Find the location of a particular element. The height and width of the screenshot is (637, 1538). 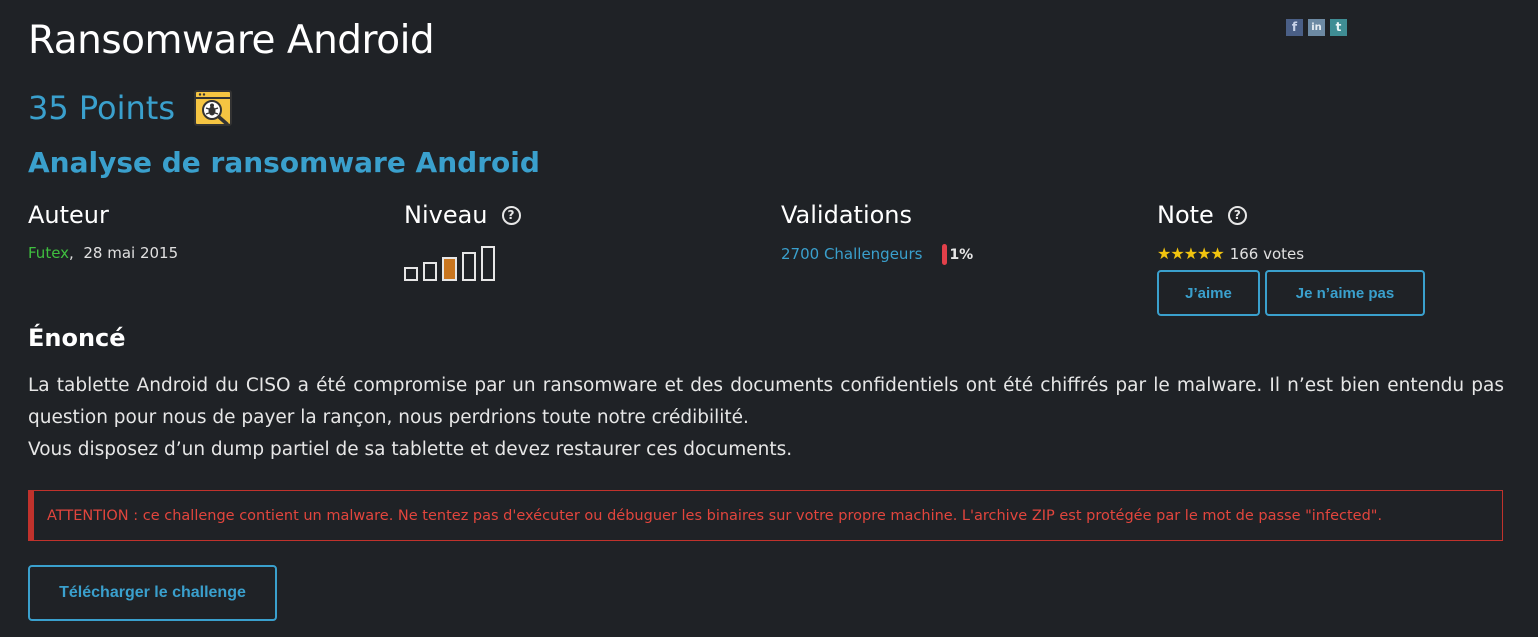

note-heading: Note ? is located at coordinates (1230, 215).